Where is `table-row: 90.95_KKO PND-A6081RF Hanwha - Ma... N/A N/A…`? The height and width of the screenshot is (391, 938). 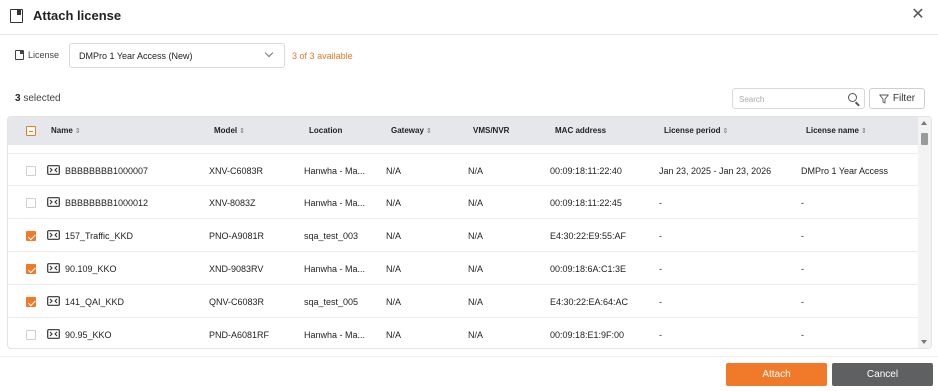 table-row: 90.95_KKO PND-A6081RF Hanwha - Ma... N/A N/A… is located at coordinates (463, 333).